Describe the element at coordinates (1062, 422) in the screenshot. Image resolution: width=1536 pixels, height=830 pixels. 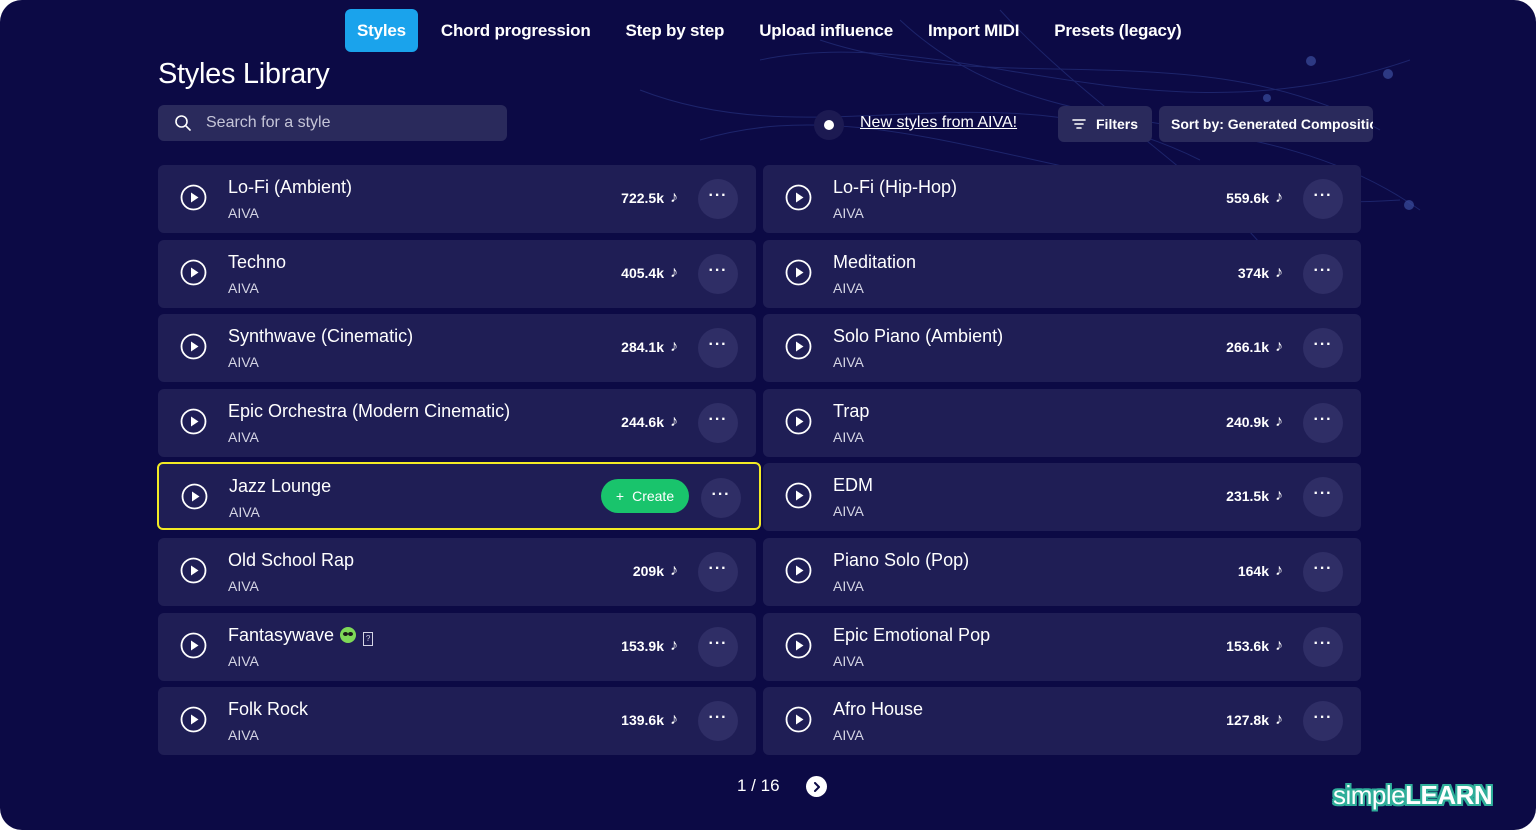
I see `style-card: Trap AIVA 240.9k ♪ ···` at that location.